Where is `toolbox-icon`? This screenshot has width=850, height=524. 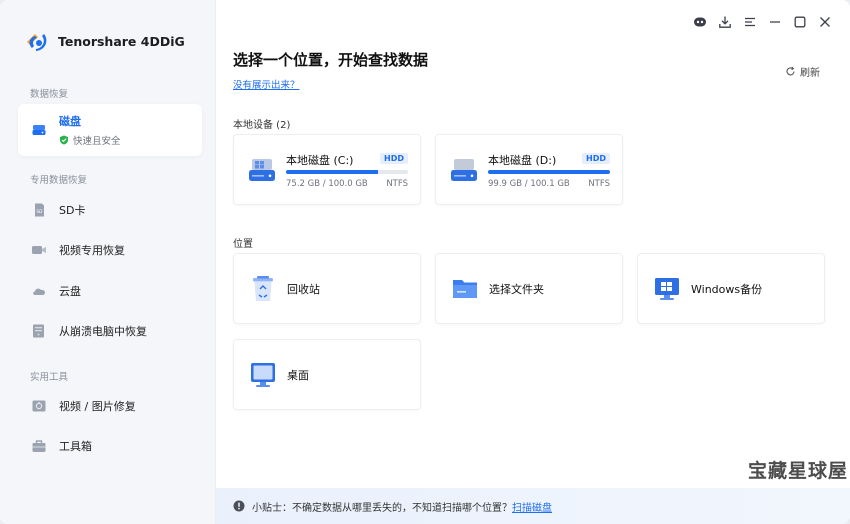
toolbox-icon is located at coordinates (39, 446).